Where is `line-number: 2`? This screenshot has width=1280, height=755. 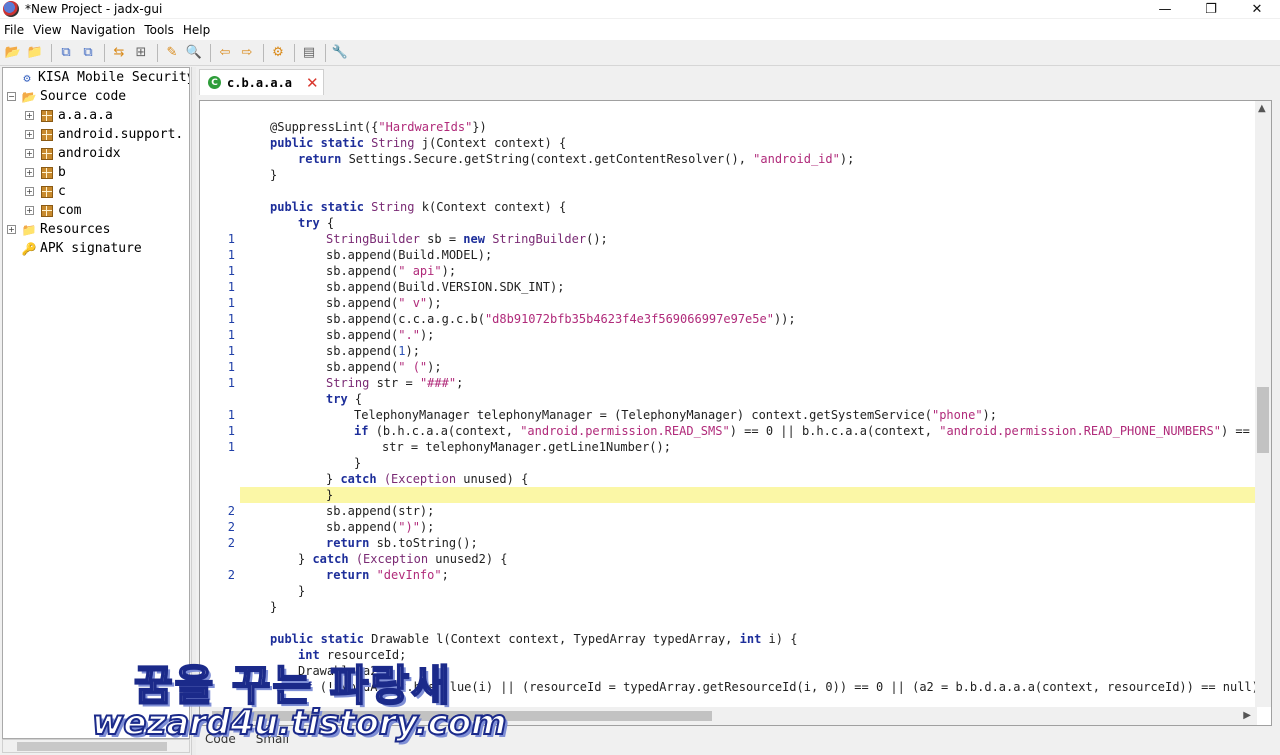
line-number: 2 is located at coordinates (231, 543).